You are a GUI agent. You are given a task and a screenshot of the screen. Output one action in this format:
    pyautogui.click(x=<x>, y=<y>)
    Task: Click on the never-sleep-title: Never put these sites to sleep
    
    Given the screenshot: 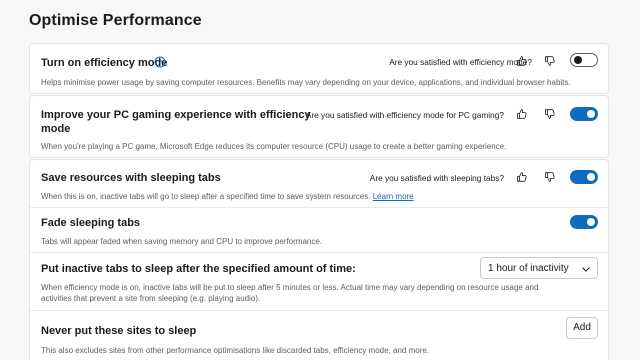 What is the action you would take?
    pyautogui.click(x=119, y=331)
    